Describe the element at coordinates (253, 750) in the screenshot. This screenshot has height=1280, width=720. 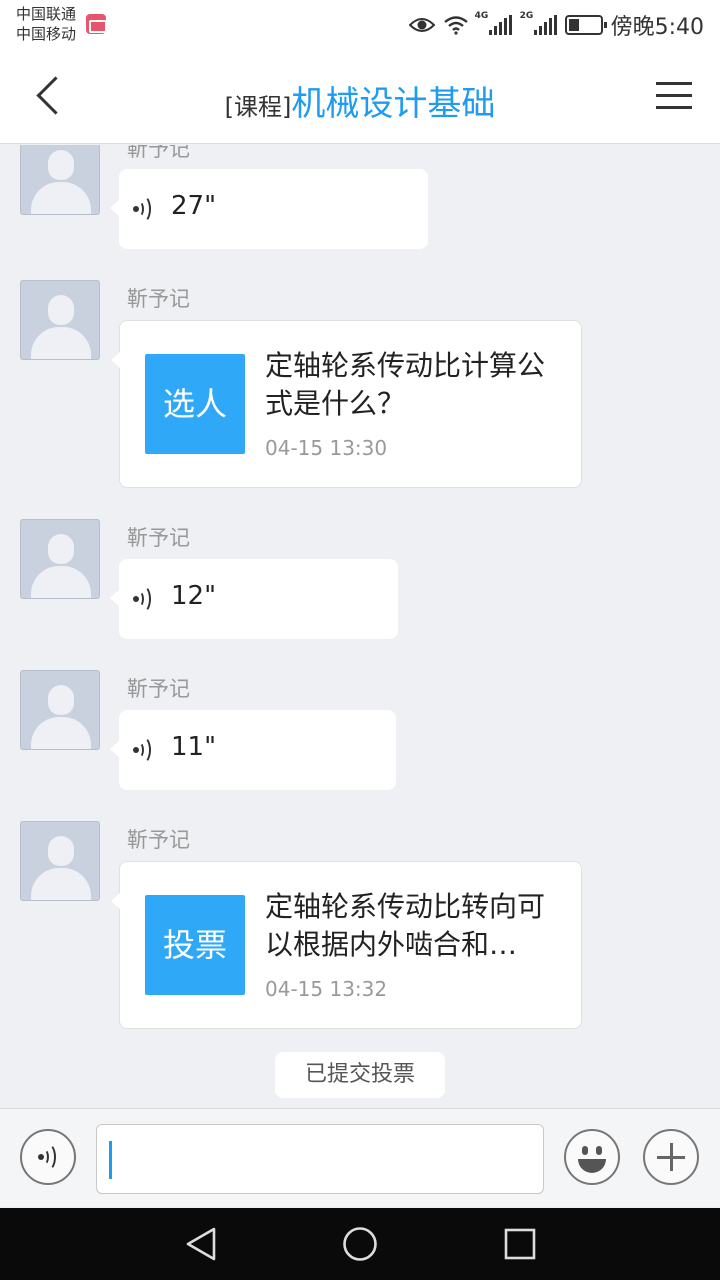
I see `voice-message-bubble: 11"` at that location.